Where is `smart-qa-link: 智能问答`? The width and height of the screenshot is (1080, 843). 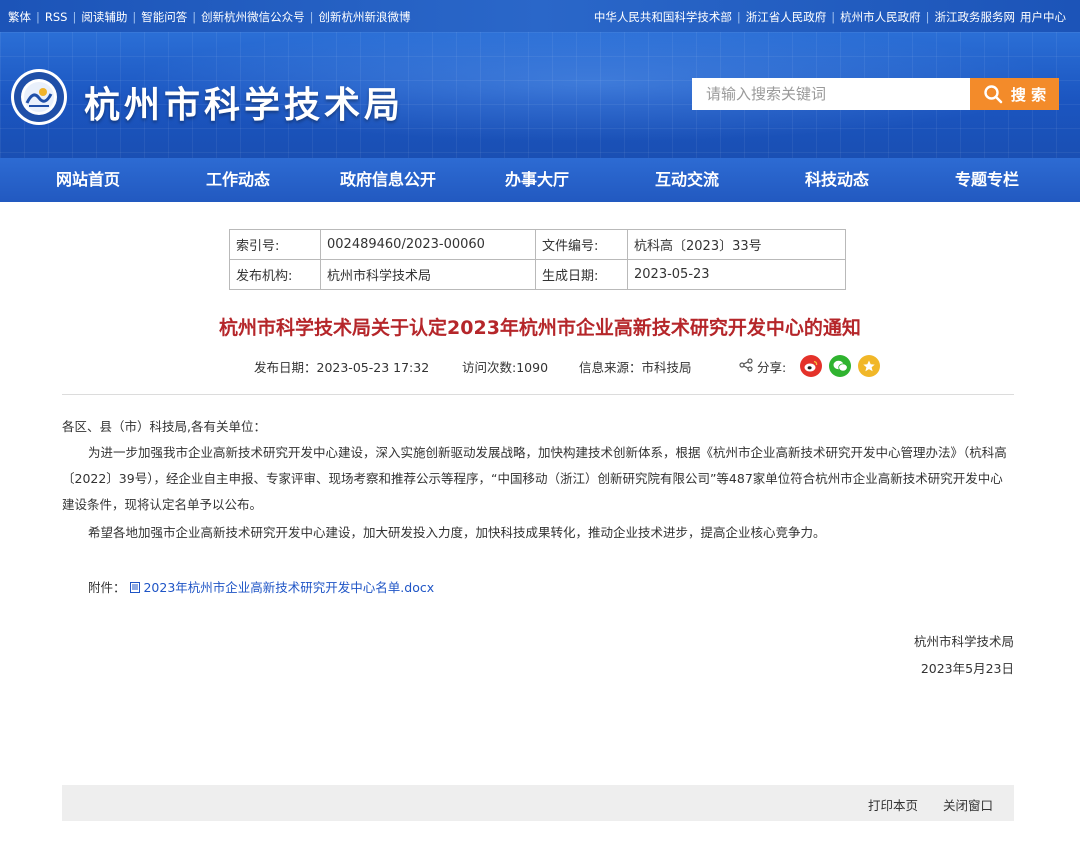 smart-qa-link: 智能问答 is located at coordinates (164, 17).